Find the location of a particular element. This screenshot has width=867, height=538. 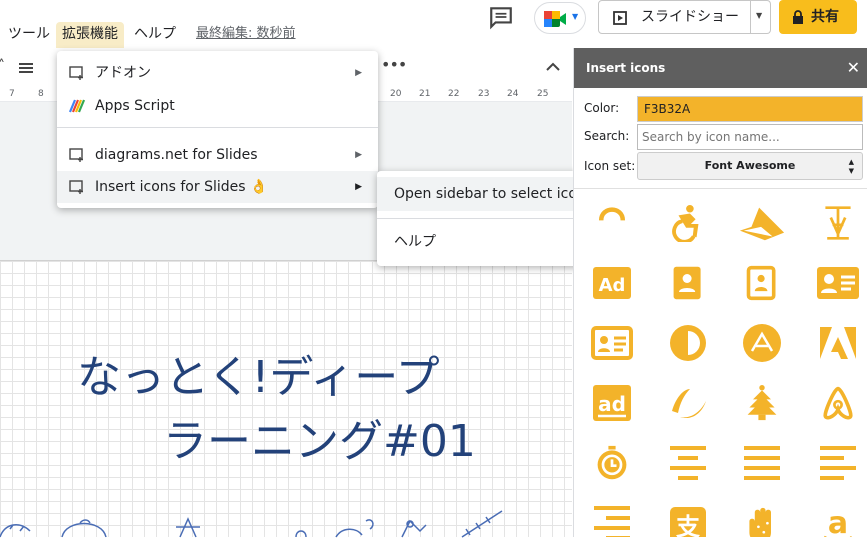

address-book-outline-icon is located at coordinates (762, 283).